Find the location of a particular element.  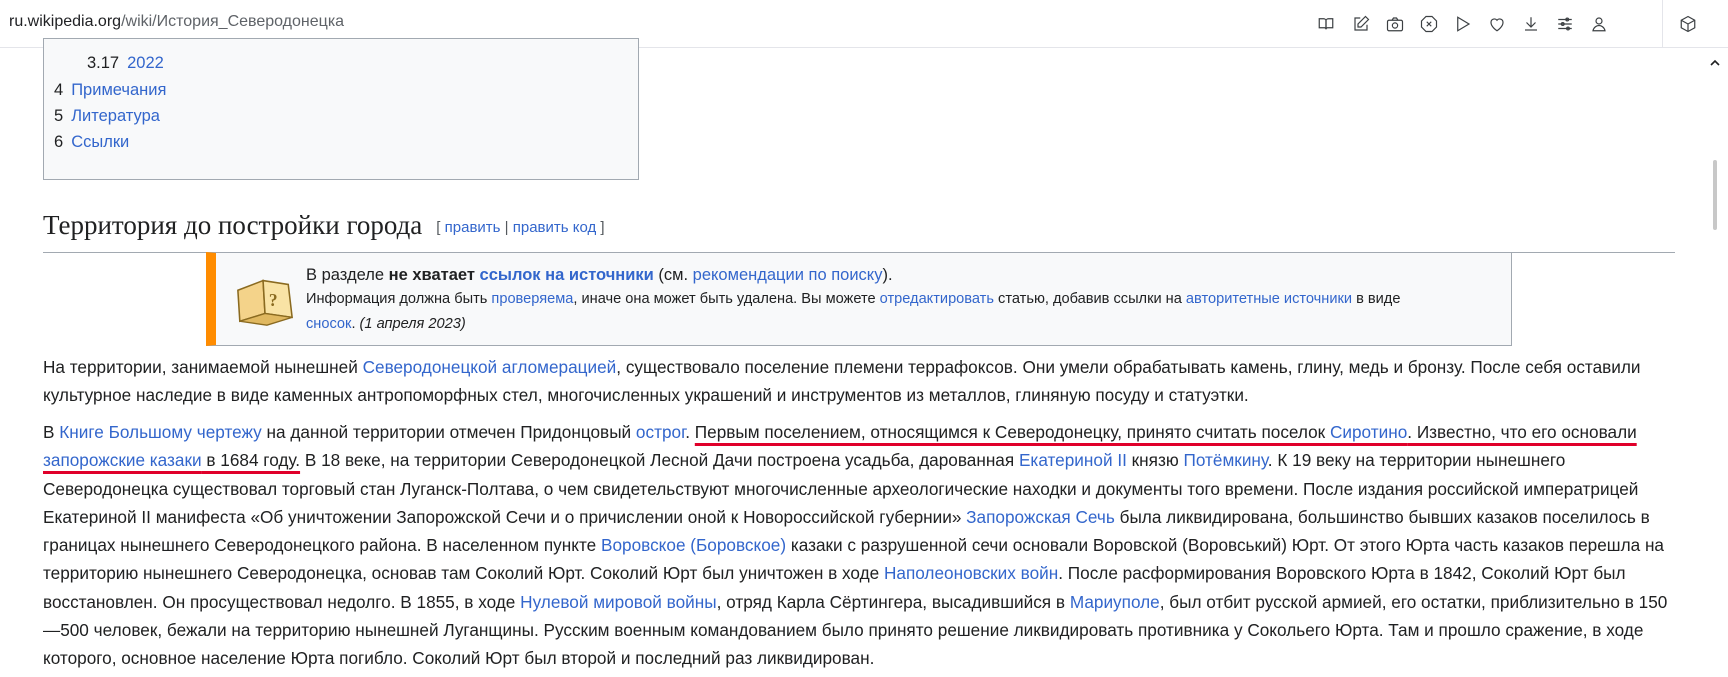

text: князю is located at coordinates (1155, 460).